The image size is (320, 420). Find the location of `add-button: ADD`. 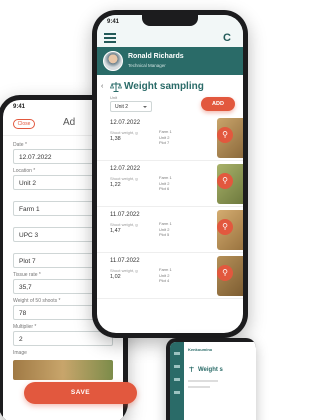

add-button: ADD is located at coordinates (218, 104).